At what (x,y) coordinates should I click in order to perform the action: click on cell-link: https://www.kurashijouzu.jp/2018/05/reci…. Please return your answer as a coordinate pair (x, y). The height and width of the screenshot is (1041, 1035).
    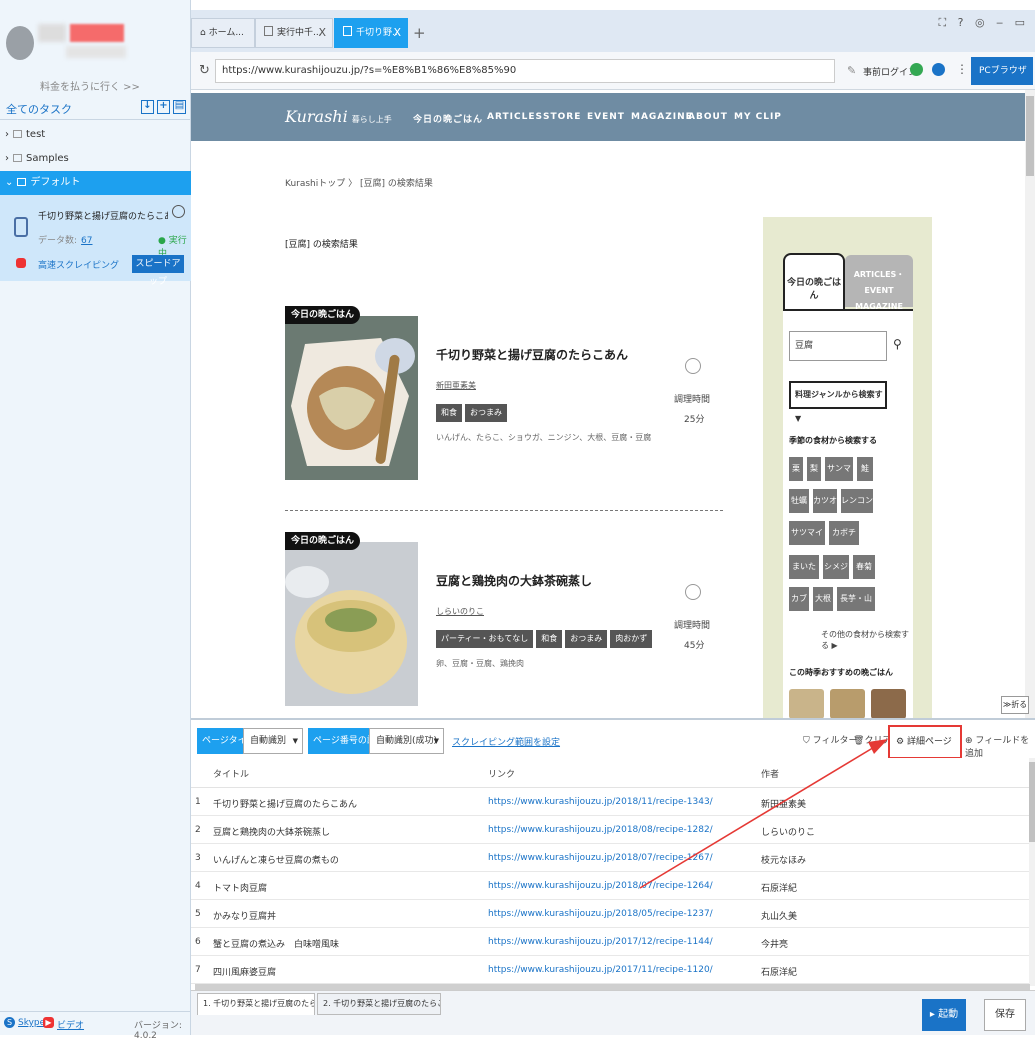
    Looking at the image, I should click on (600, 914).